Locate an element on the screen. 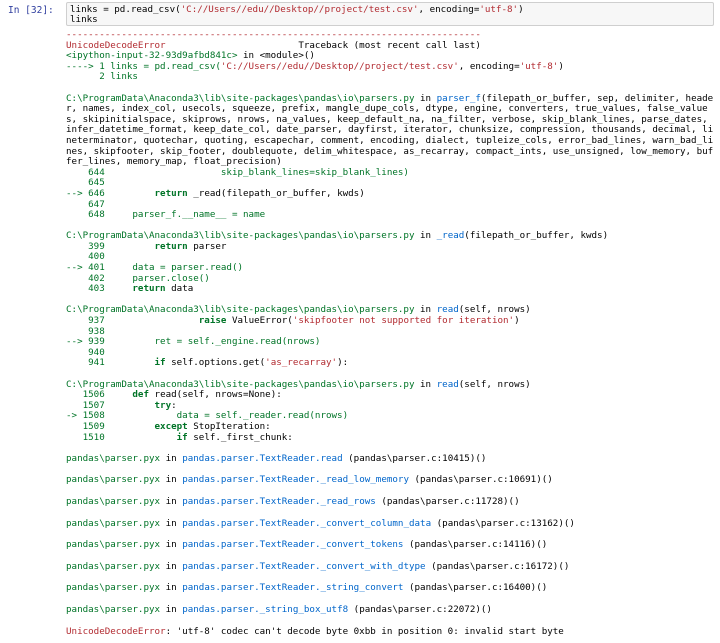 The height and width of the screenshot is (643, 720). frame-location: (pandas\parser.c:22072)() is located at coordinates (420, 609).